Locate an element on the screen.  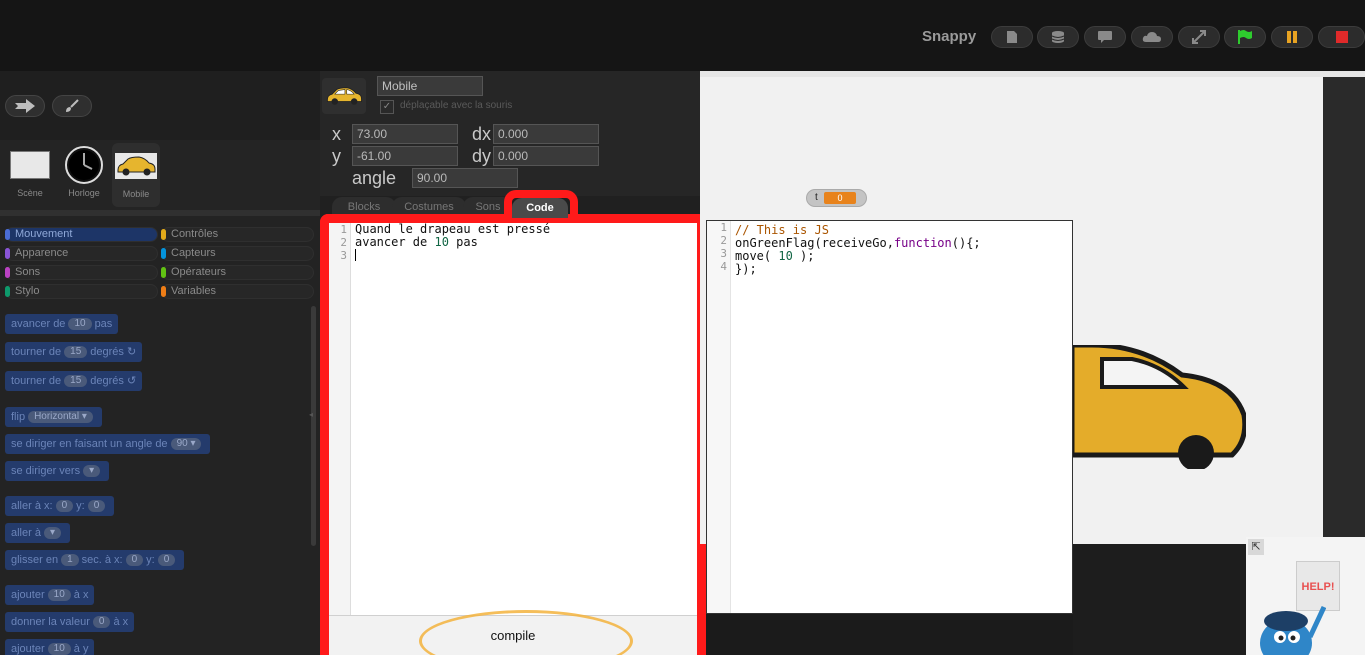
category-sons: Sons is located at coordinates (81, 272).